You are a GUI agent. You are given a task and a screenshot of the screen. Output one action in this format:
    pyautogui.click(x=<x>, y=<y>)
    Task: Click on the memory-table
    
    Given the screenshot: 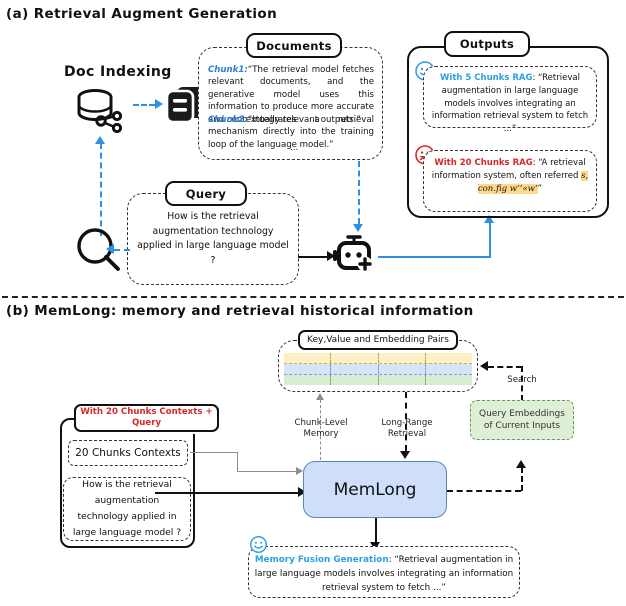 What is the action you would take?
    pyautogui.click(x=378, y=369)
    